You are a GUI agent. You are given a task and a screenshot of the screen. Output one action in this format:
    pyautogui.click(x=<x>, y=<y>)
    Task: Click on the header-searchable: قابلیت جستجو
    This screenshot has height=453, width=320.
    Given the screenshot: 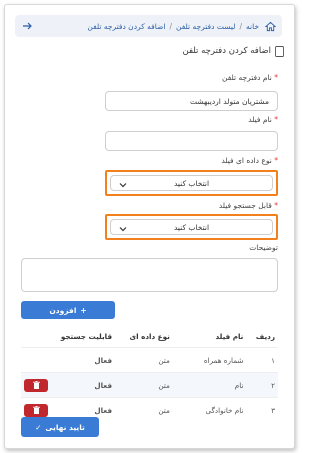 What is the action you would take?
    pyautogui.click(x=86, y=336)
    